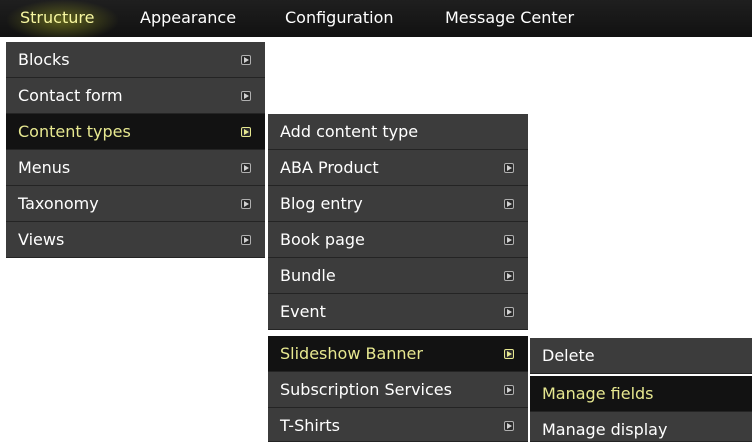 This screenshot has width=752, height=448. I want to click on menu-item-slideshow-banner: Slideshow Banner, so click(398, 354).